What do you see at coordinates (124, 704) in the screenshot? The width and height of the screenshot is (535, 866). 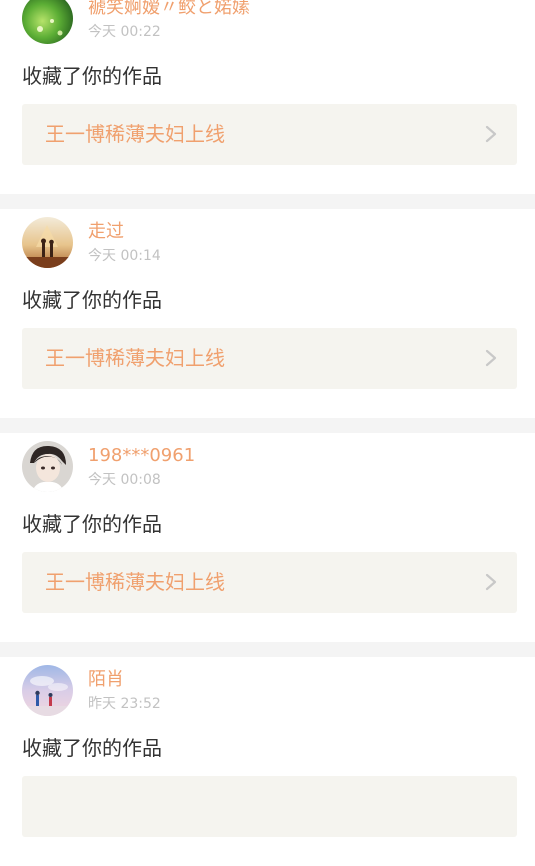 I see `timestamp: 昨天 23:52` at bounding box center [124, 704].